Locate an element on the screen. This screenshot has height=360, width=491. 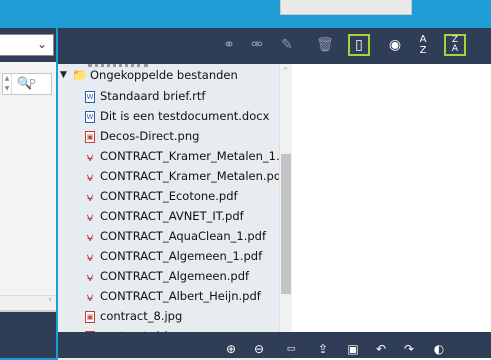
rotate-left-icon: ↶ is located at coordinates (381, 349).